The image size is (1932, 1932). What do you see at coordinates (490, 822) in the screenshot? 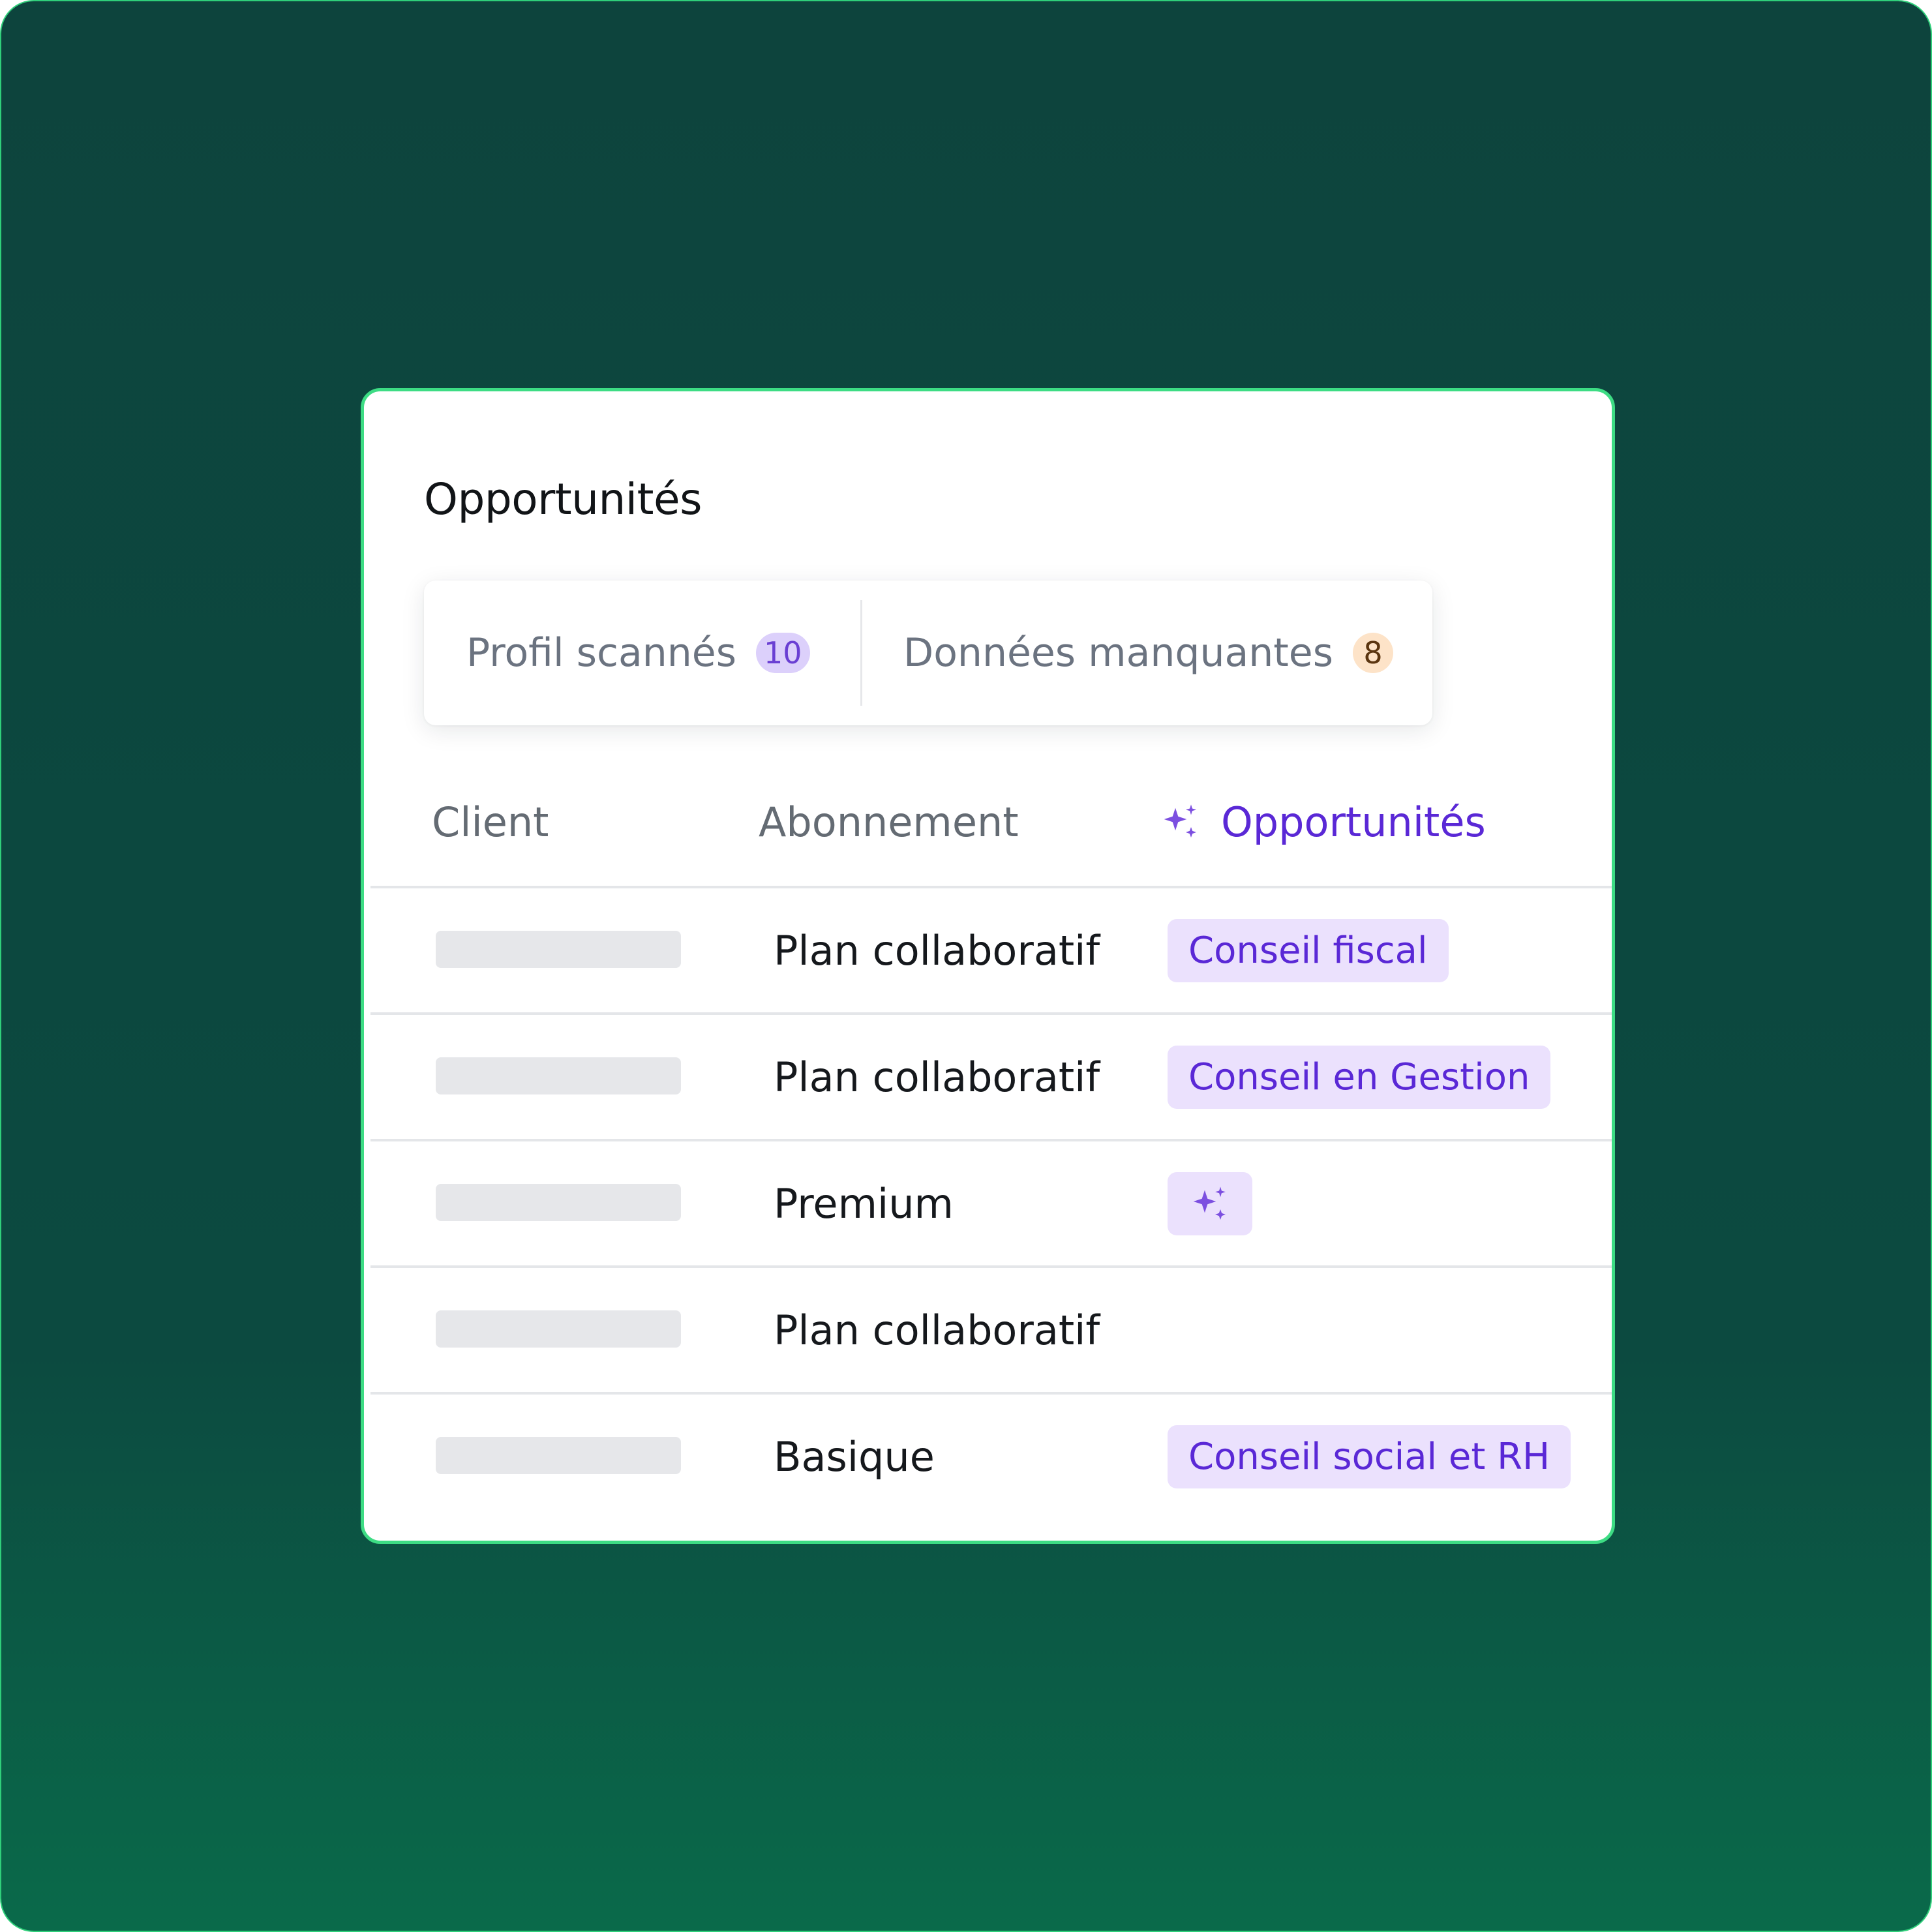
I see `column-header-client: Client` at bounding box center [490, 822].